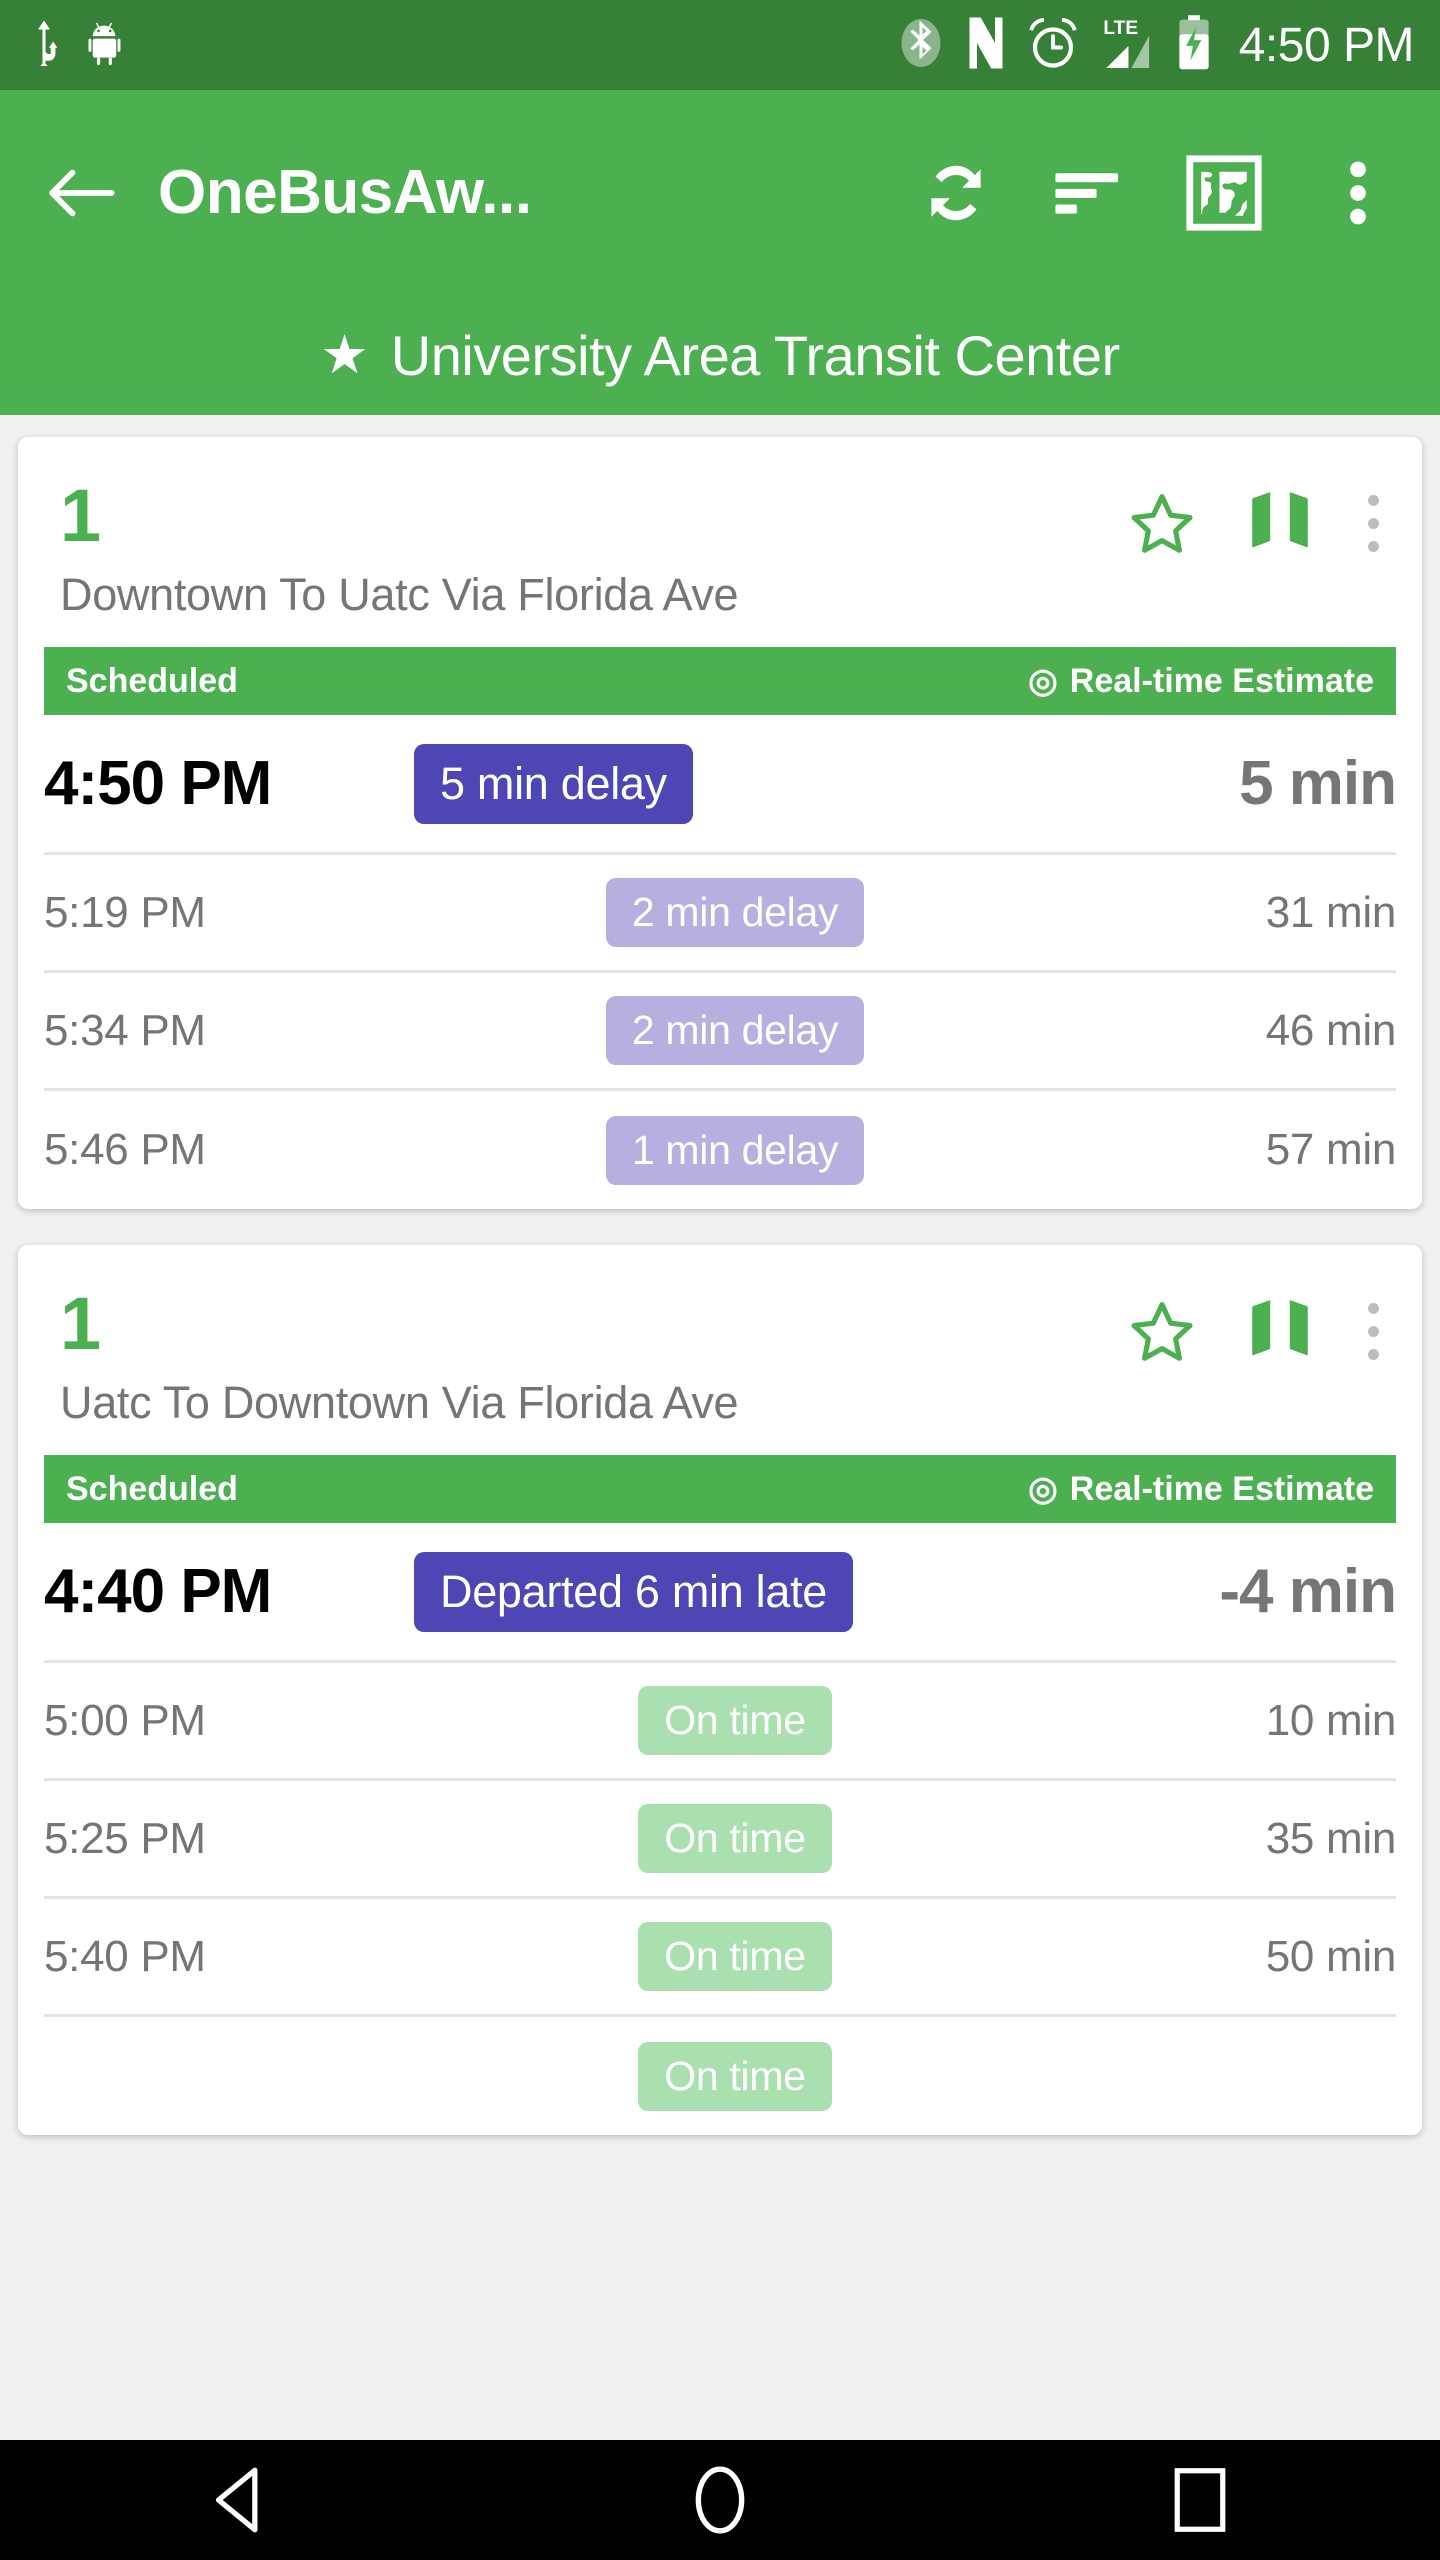  I want to click on android-debug-icon, so click(109, 45).